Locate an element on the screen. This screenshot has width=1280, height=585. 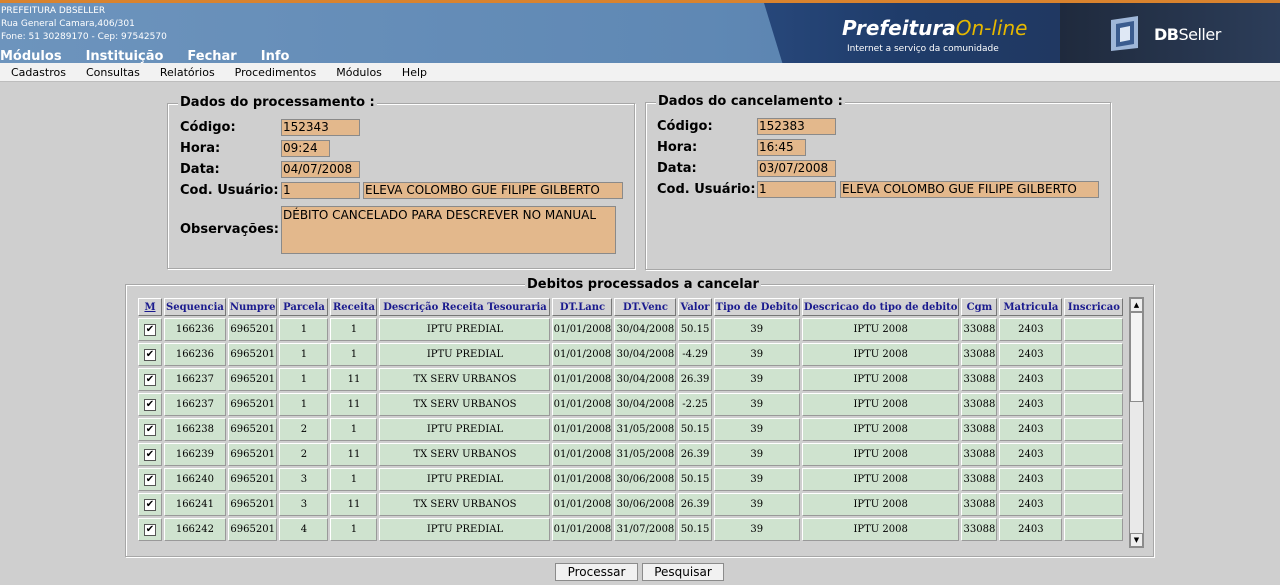
scroll-thumb is located at coordinates (1136, 357).